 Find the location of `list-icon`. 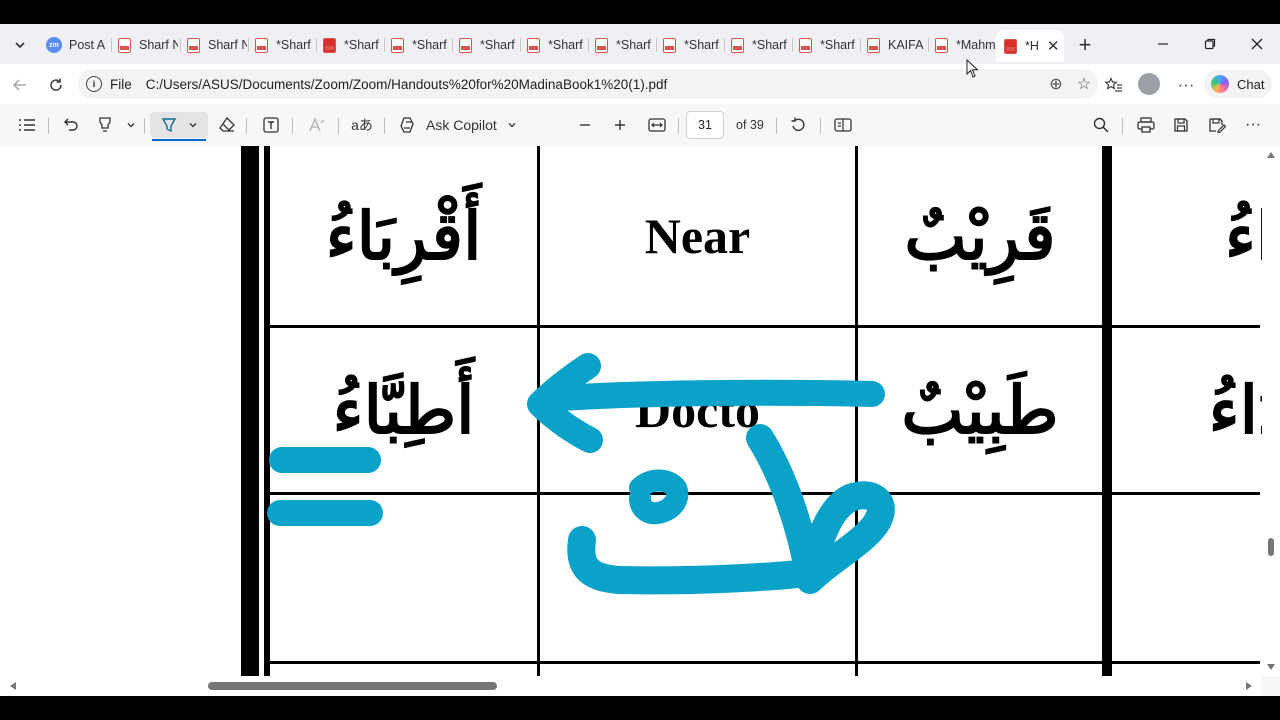

list-icon is located at coordinates (27, 125).